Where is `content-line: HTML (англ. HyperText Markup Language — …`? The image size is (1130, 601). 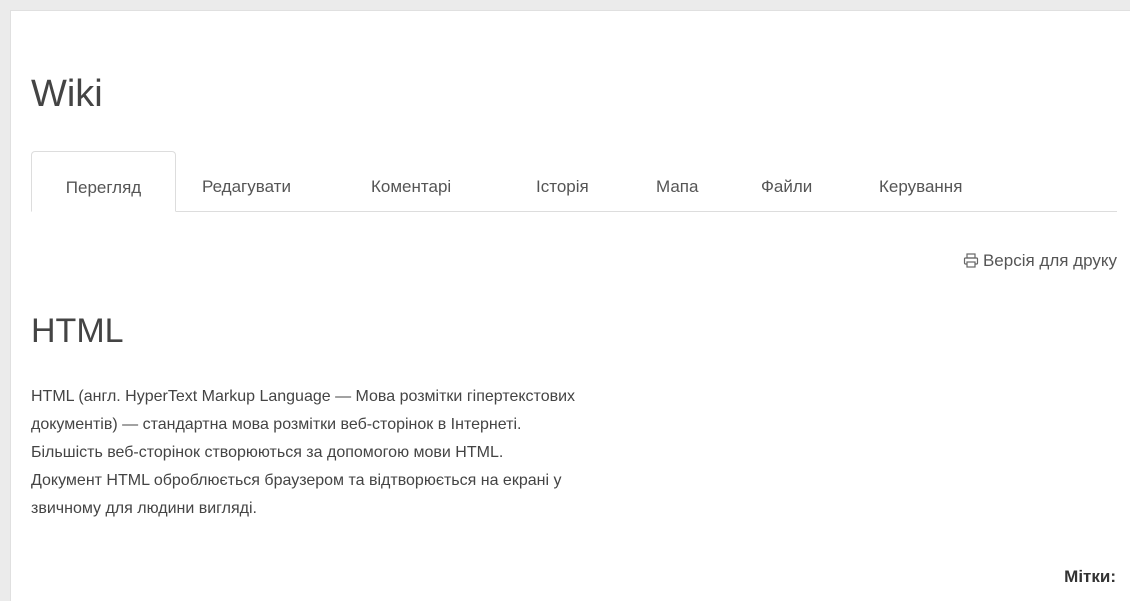 content-line: HTML (англ. HyperText Markup Language — … is located at coordinates (303, 396).